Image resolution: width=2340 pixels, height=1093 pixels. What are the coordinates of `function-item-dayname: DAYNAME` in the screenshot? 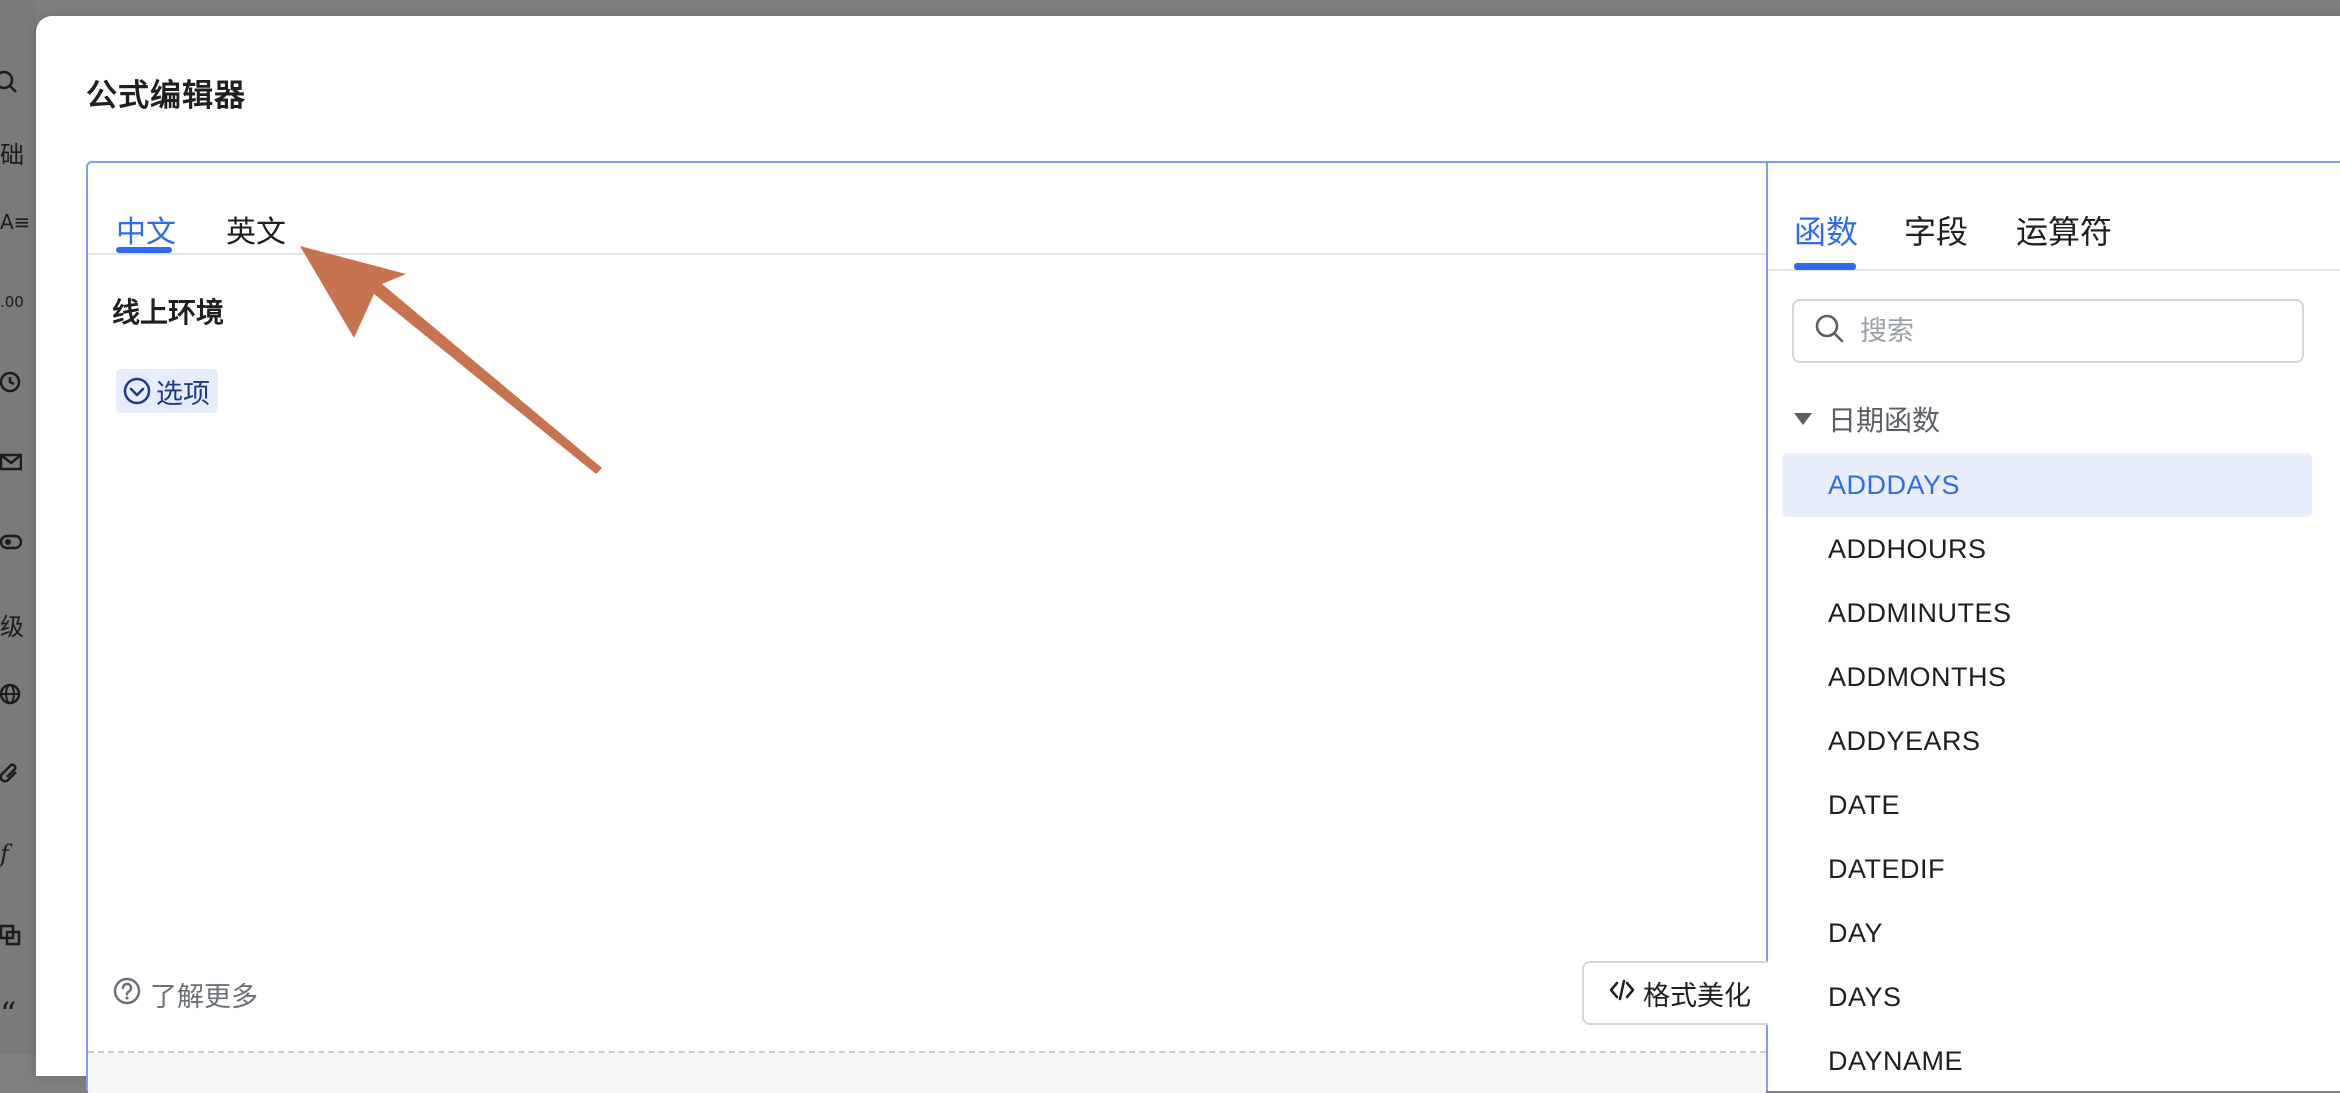 It's located at (2047, 1061).